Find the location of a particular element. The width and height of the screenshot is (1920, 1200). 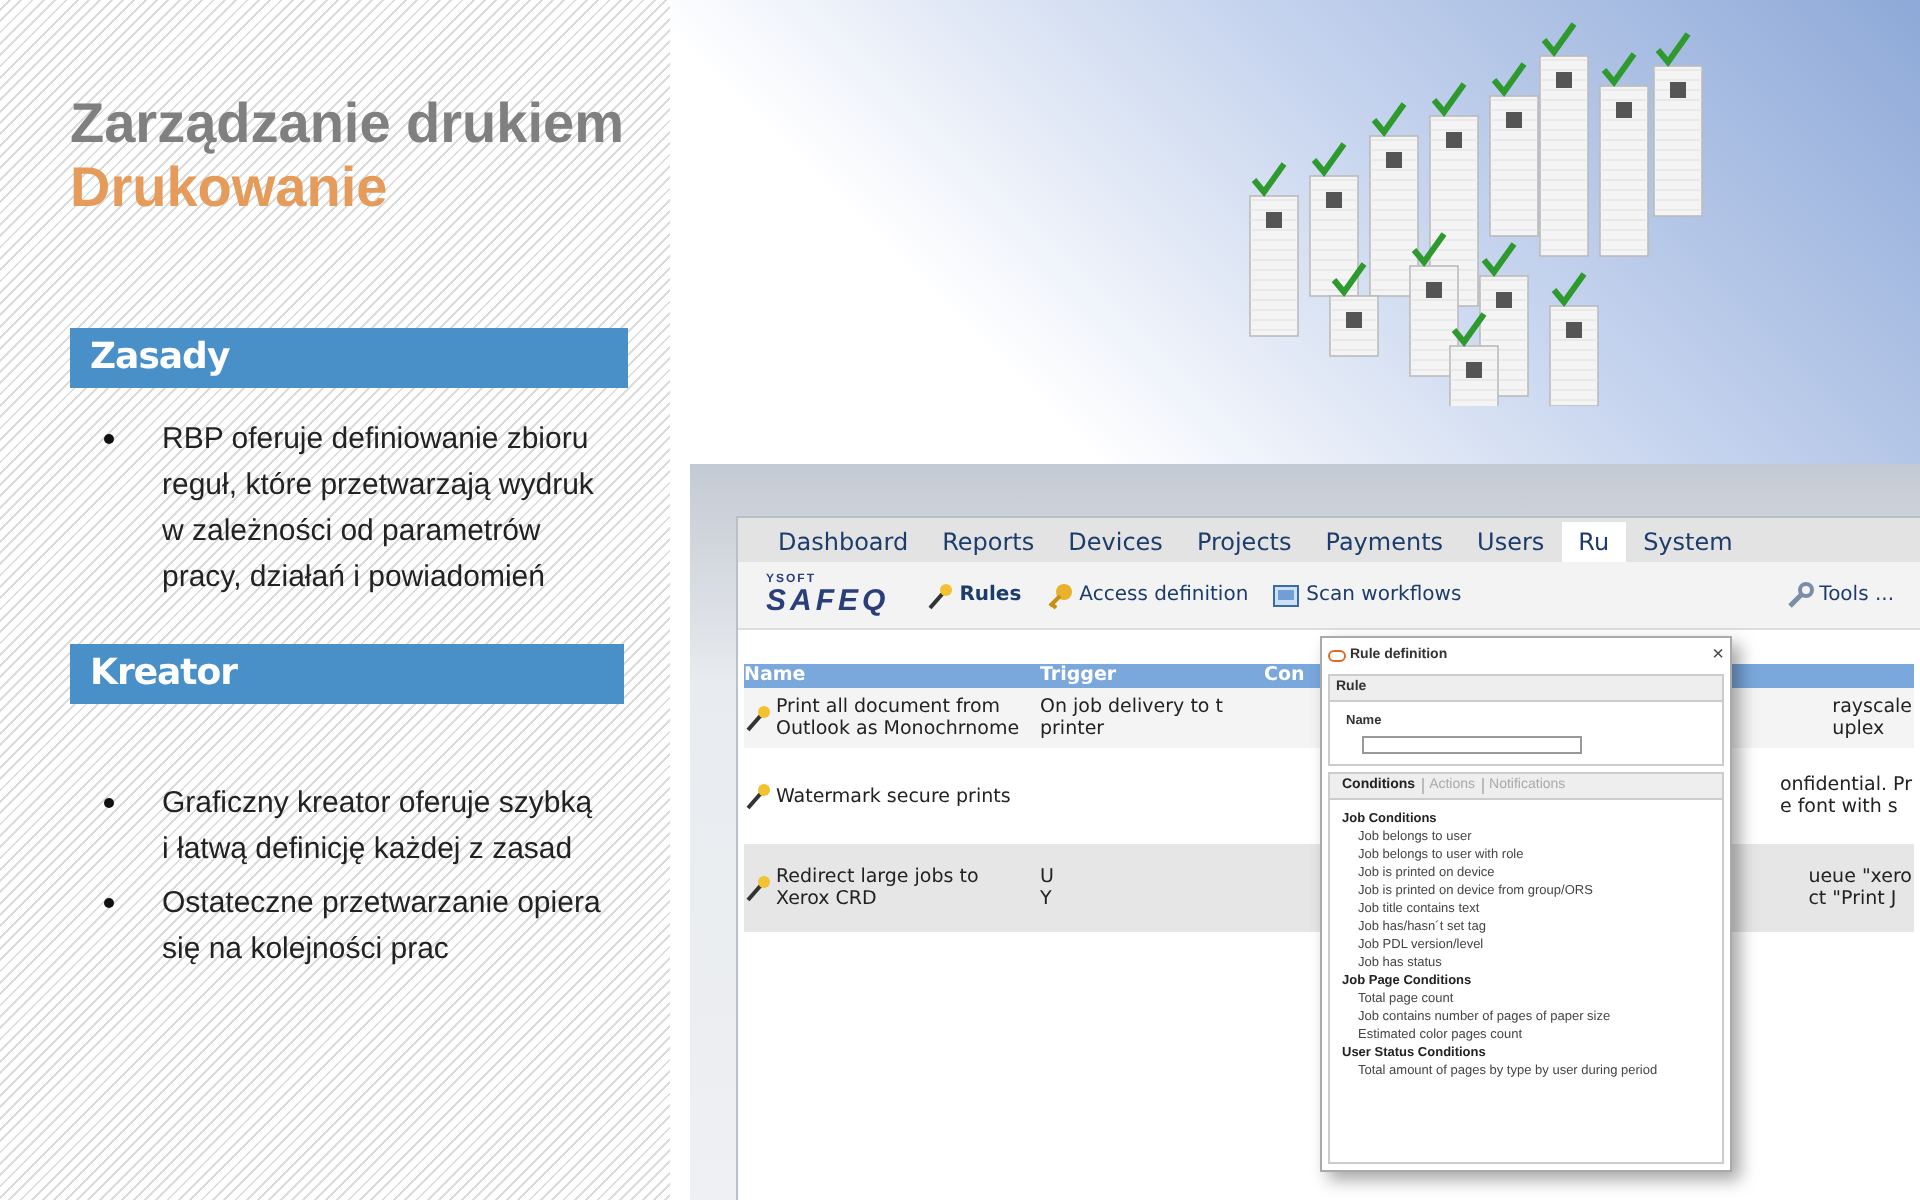

toolbar-button: Access definition is located at coordinates (1147, 595).